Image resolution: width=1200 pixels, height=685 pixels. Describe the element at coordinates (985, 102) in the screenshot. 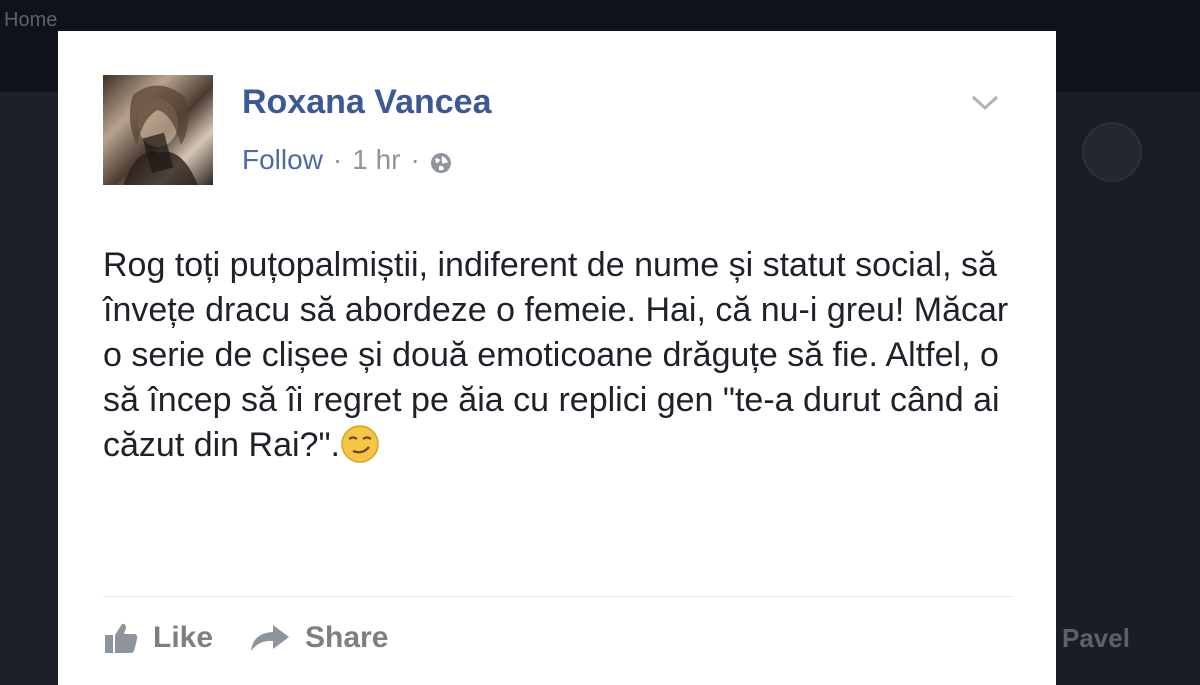

I see `chevron-down-icon` at that location.